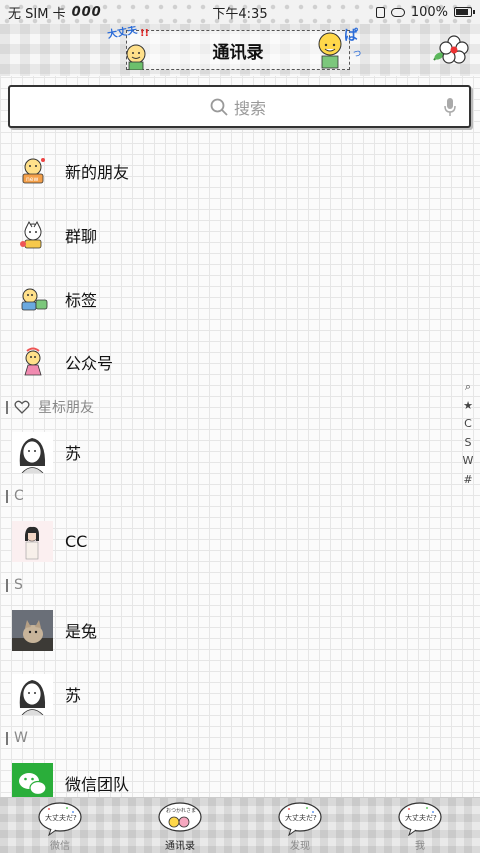 The image size is (480, 853). What do you see at coordinates (97, 784) in the screenshot?
I see `contact-name: 微信团队` at bounding box center [97, 784].